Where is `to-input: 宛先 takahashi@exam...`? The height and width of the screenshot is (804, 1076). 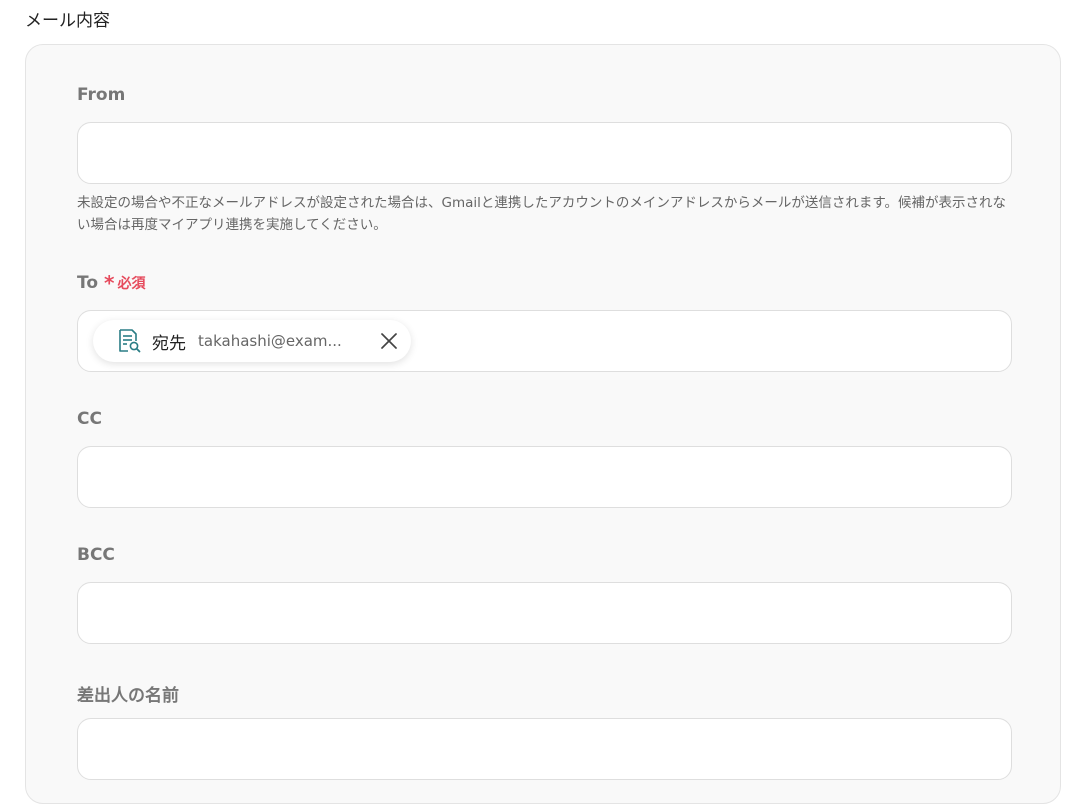
to-input: 宛先 takahashi@exam... is located at coordinates (544, 341).